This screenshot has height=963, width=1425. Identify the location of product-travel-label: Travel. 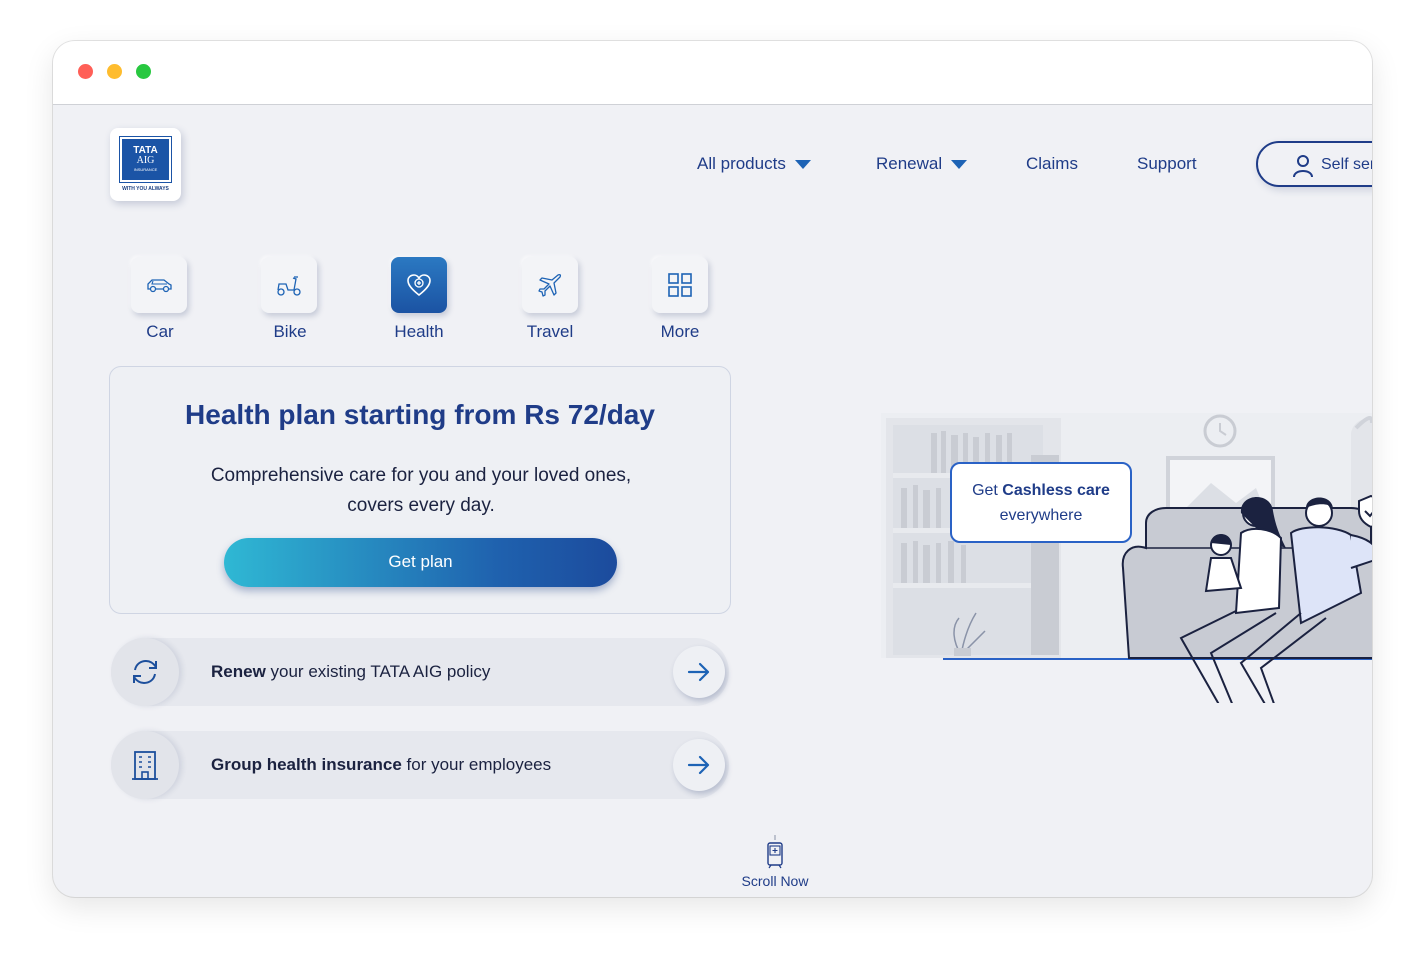
(550, 331).